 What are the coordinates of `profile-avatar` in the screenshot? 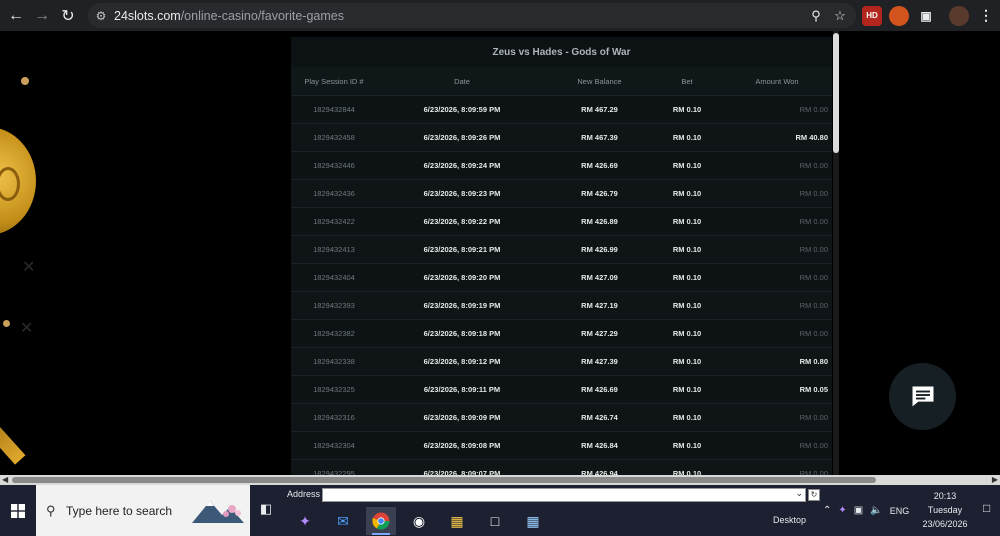 It's located at (959, 15).